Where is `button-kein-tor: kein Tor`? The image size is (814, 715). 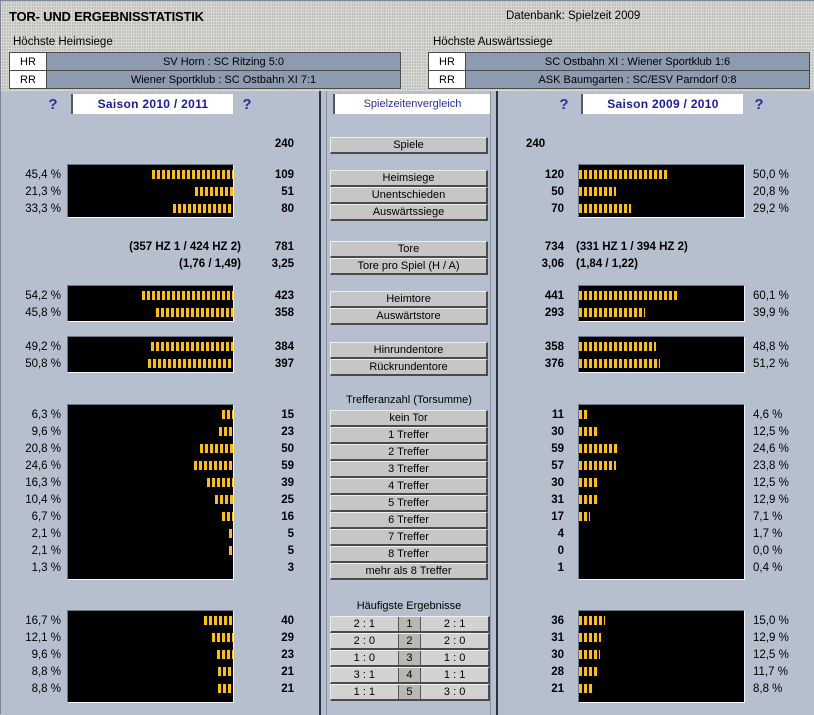 button-kein-tor: kein Tor is located at coordinates (409, 418).